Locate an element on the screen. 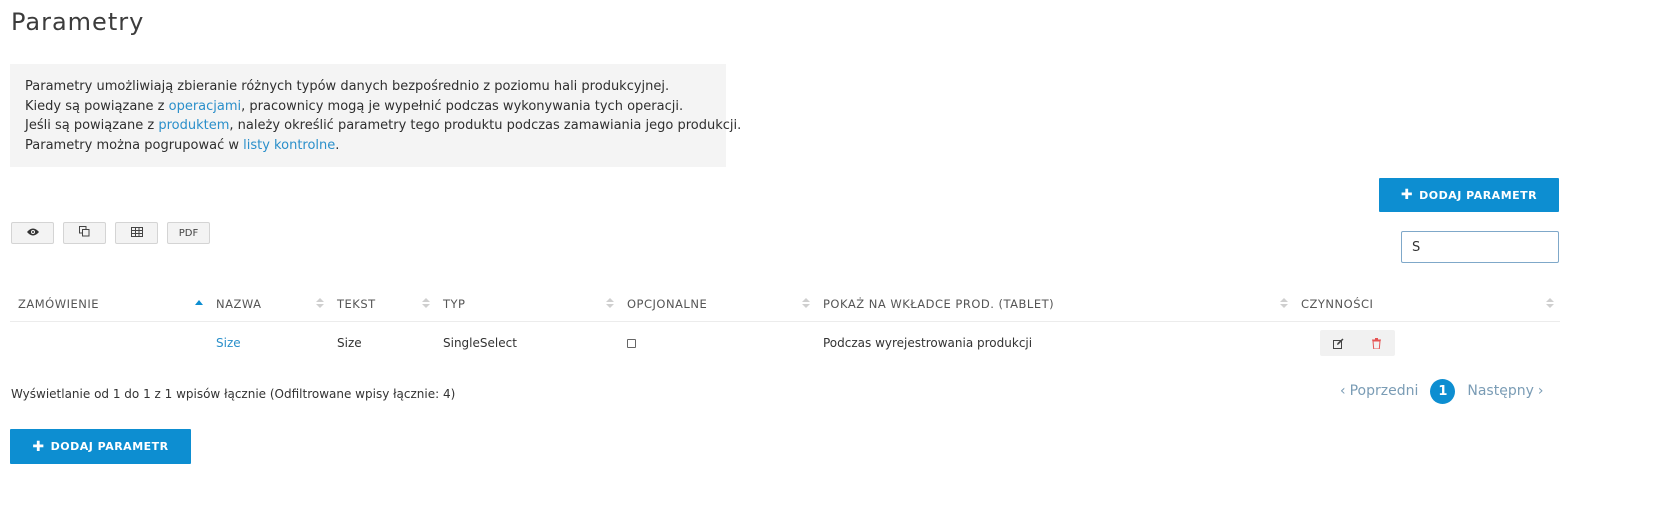 The width and height of the screenshot is (1658, 523). excel-export-button is located at coordinates (136, 233).